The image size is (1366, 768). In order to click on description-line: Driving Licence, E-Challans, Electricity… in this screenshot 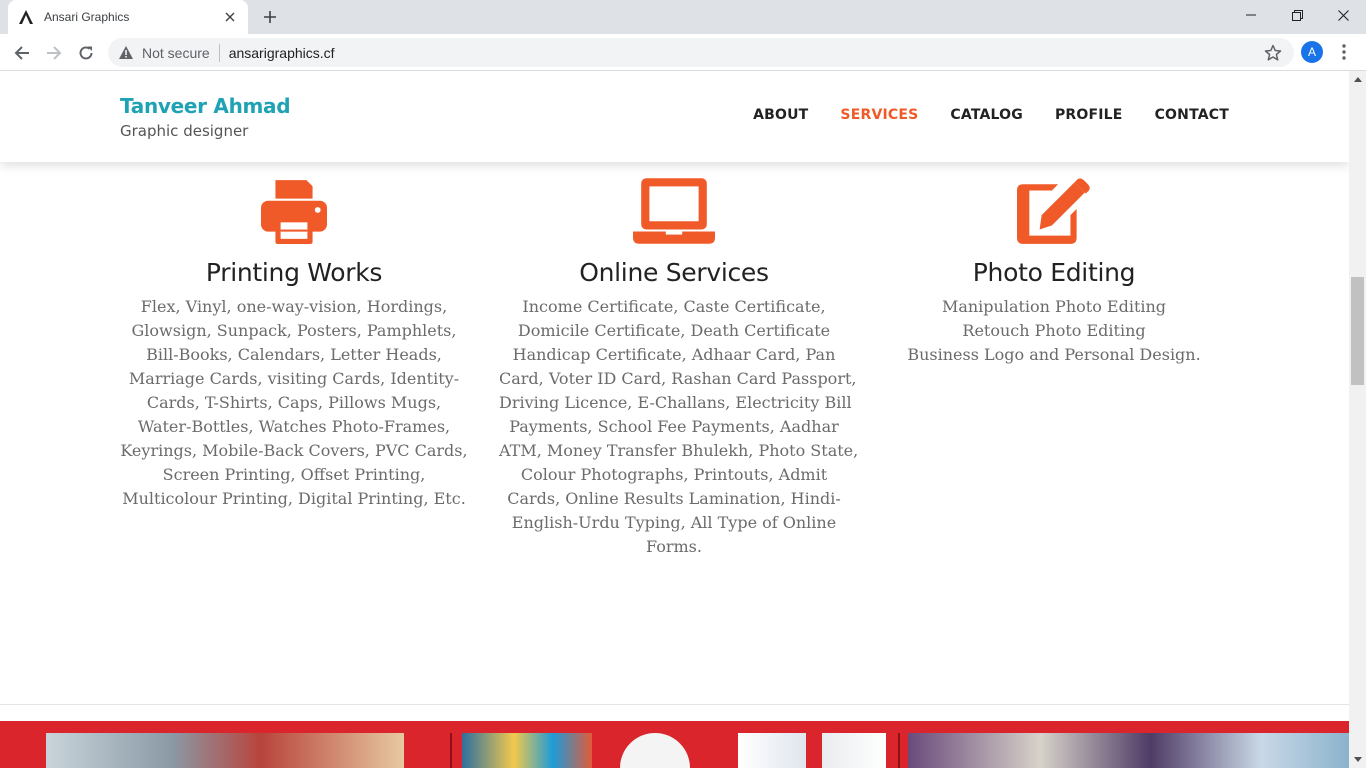, I will do `click(675, 402)`.